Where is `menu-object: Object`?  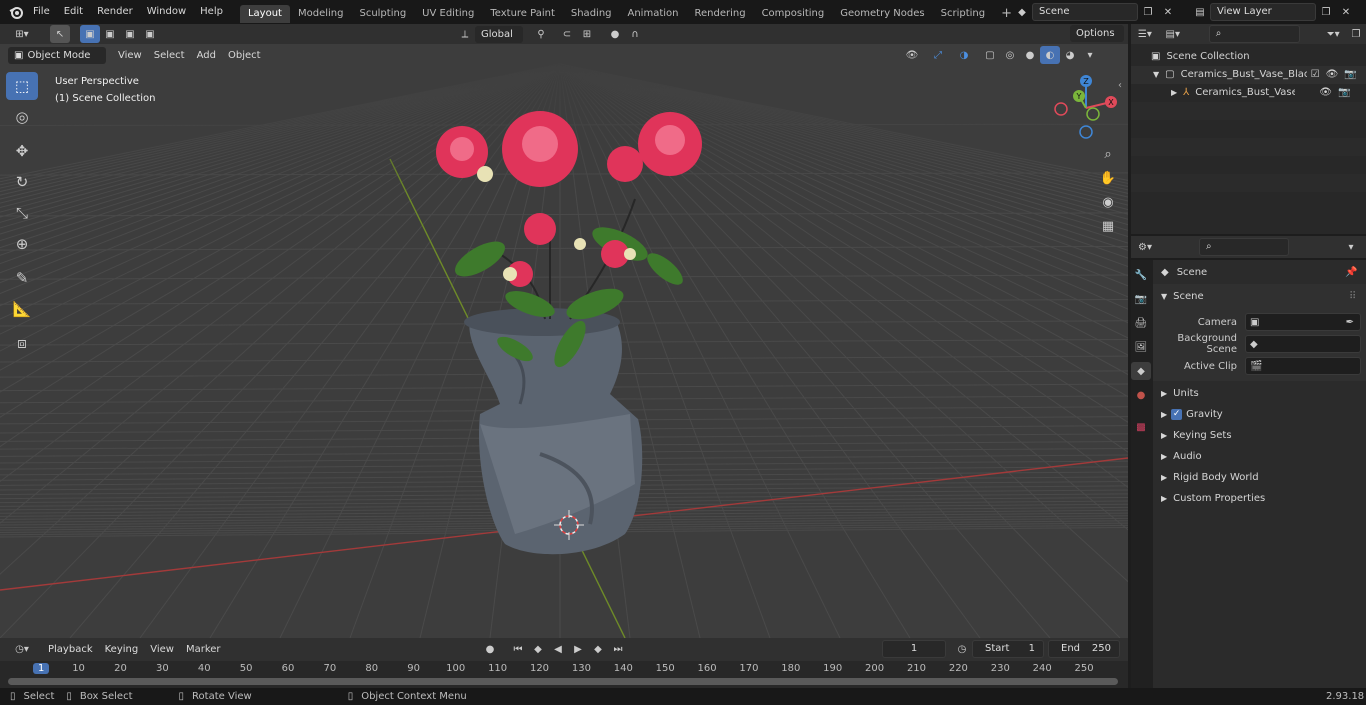
menu-object: Object is located at coordinates (244, 55).